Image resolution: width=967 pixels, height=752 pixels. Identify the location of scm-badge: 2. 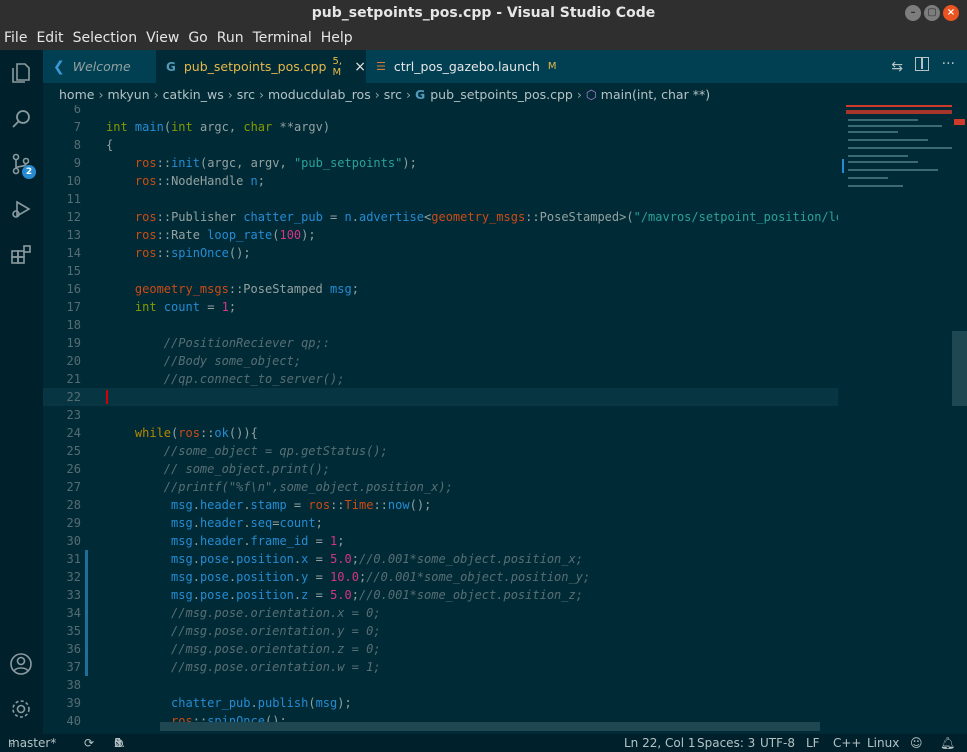
(29, 172).